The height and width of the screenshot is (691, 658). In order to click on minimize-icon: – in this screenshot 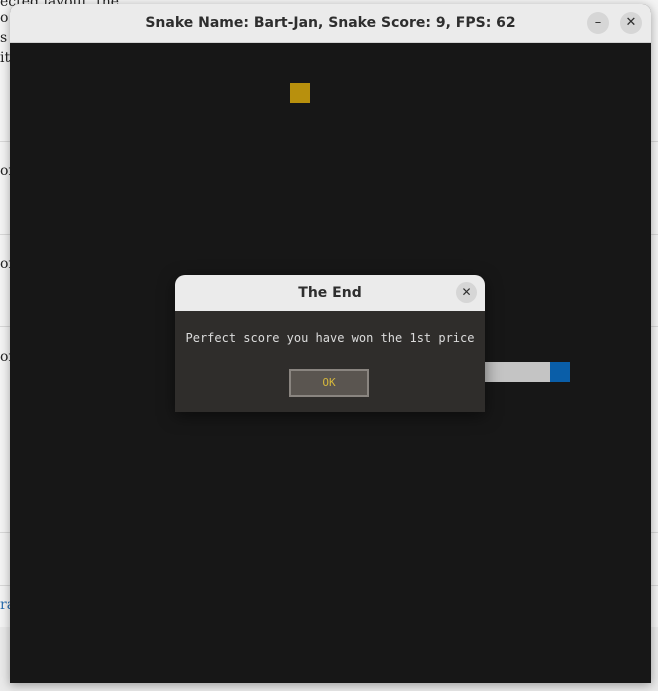, I will do `click(598, 22)`.